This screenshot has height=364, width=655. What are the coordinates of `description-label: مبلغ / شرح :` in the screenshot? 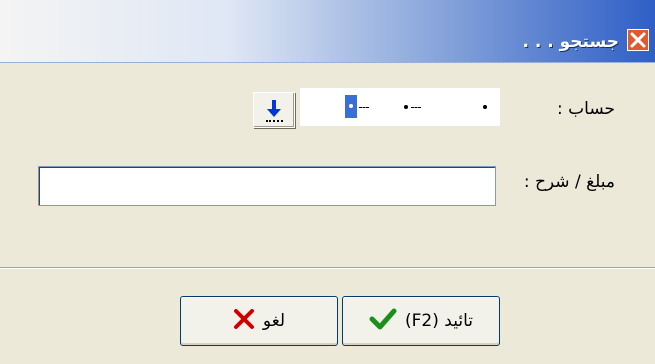 It's located at (569, 182).